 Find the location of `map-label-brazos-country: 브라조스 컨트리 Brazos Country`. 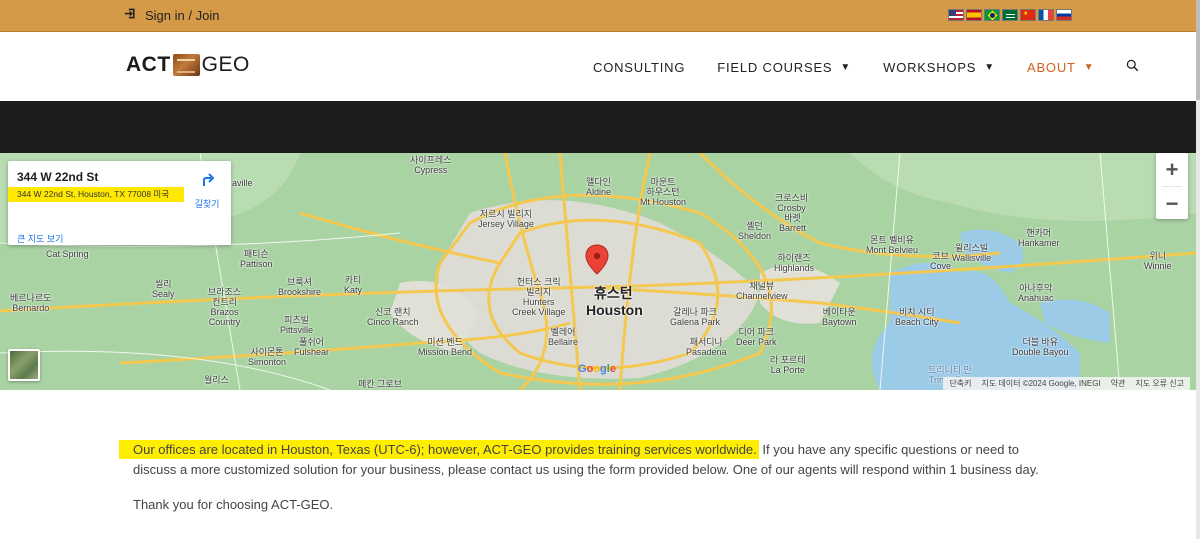

map-label-brazos-country: 브라조스 컨트리 Brazos Country is located at coordinates (225, 307).